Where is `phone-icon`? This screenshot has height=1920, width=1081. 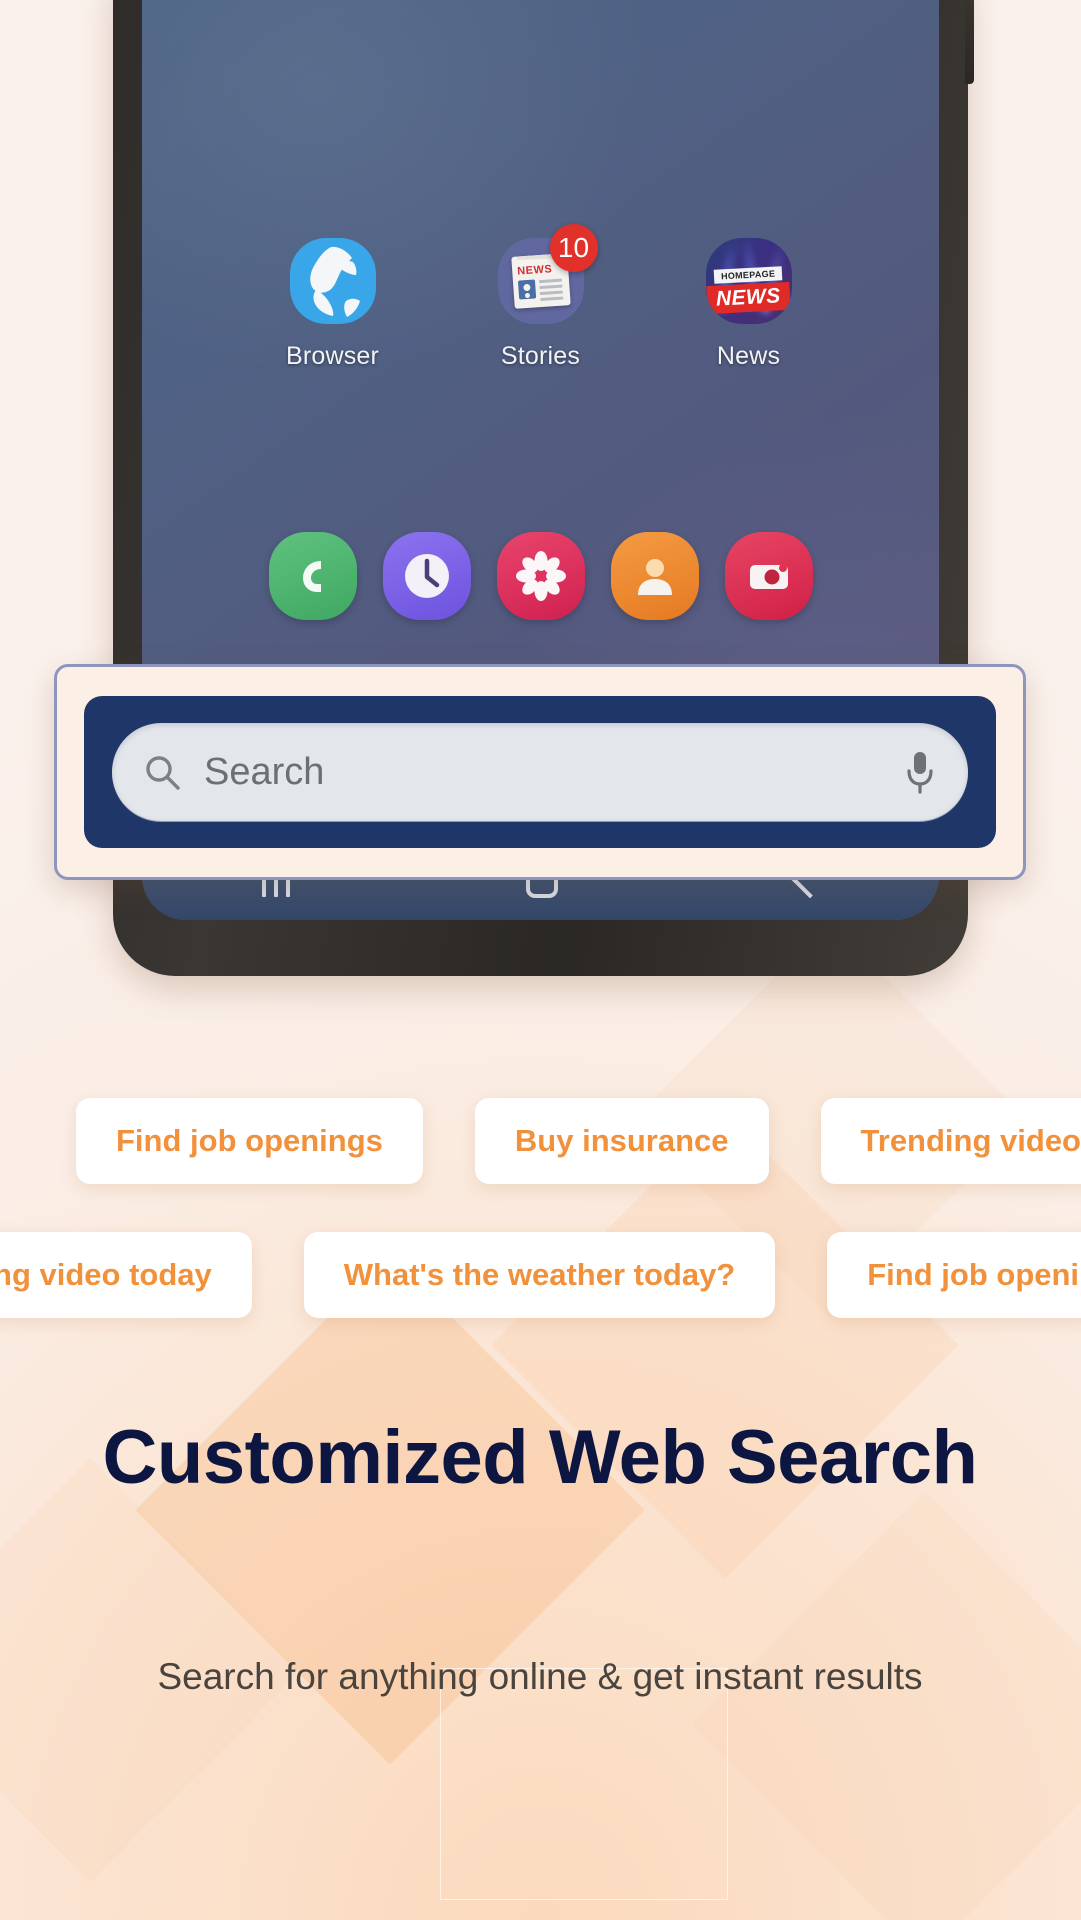 phone-icon is located at coordinates (312, 576).